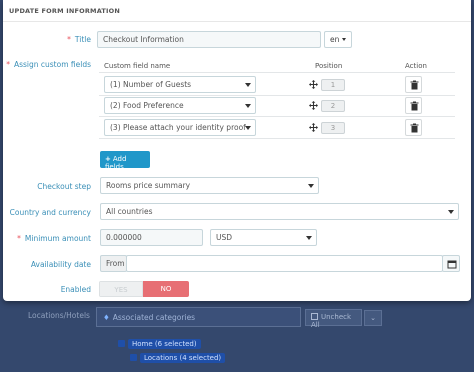  I want to click on enabled-no-option: NO, so click(166, 289).